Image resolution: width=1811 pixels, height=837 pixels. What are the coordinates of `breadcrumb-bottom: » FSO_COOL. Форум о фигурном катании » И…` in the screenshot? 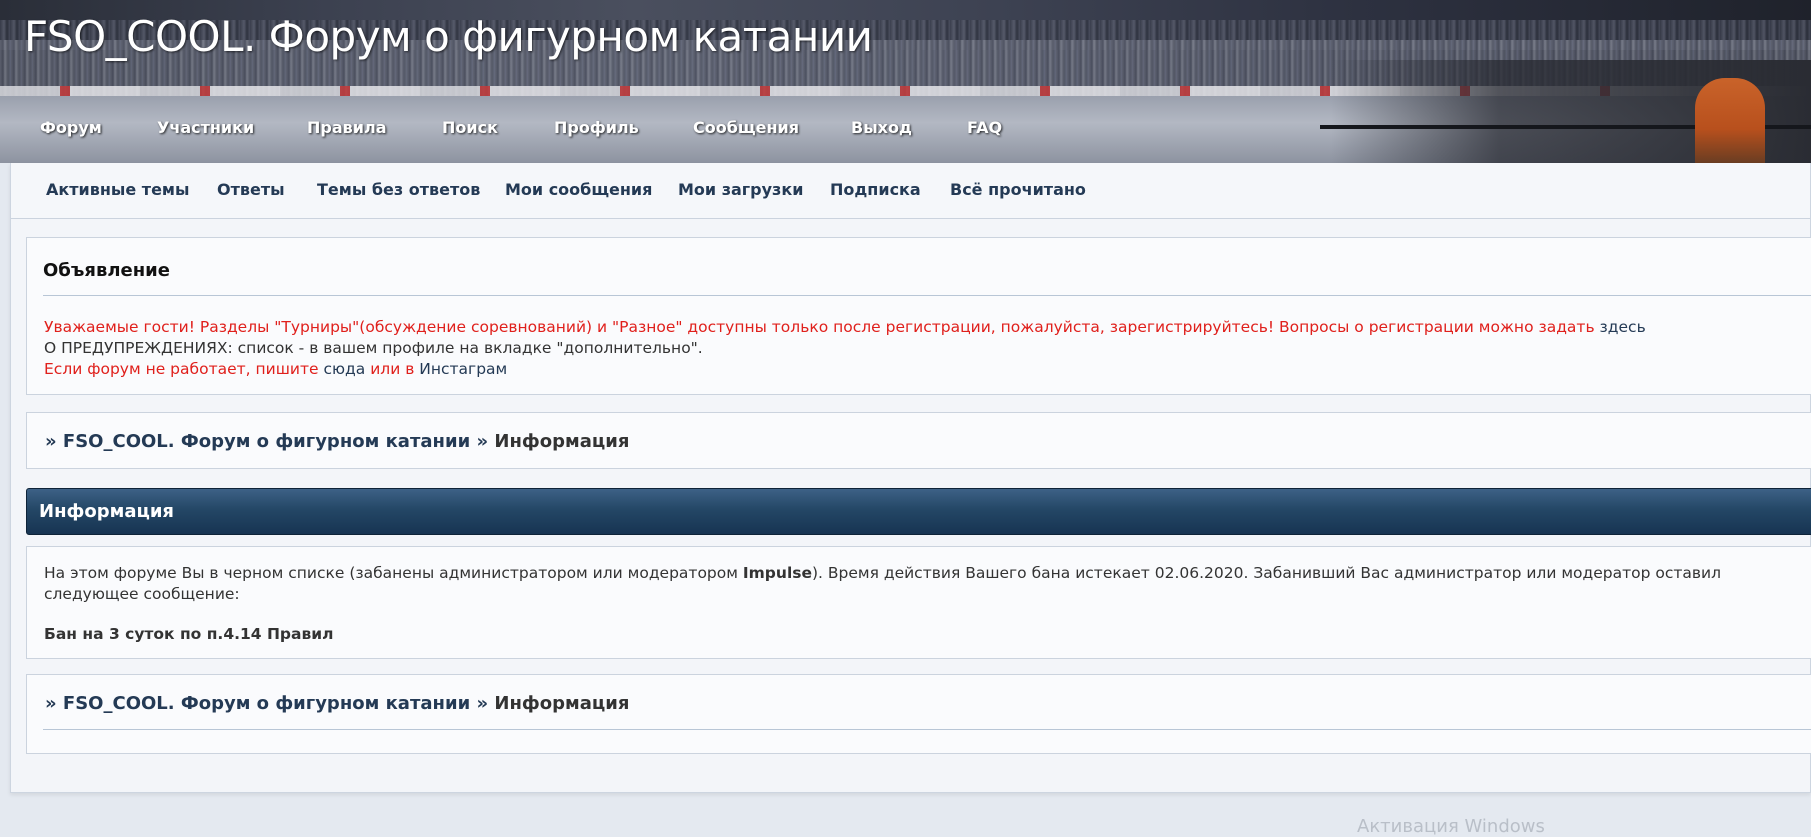 It's located at (918, 714).